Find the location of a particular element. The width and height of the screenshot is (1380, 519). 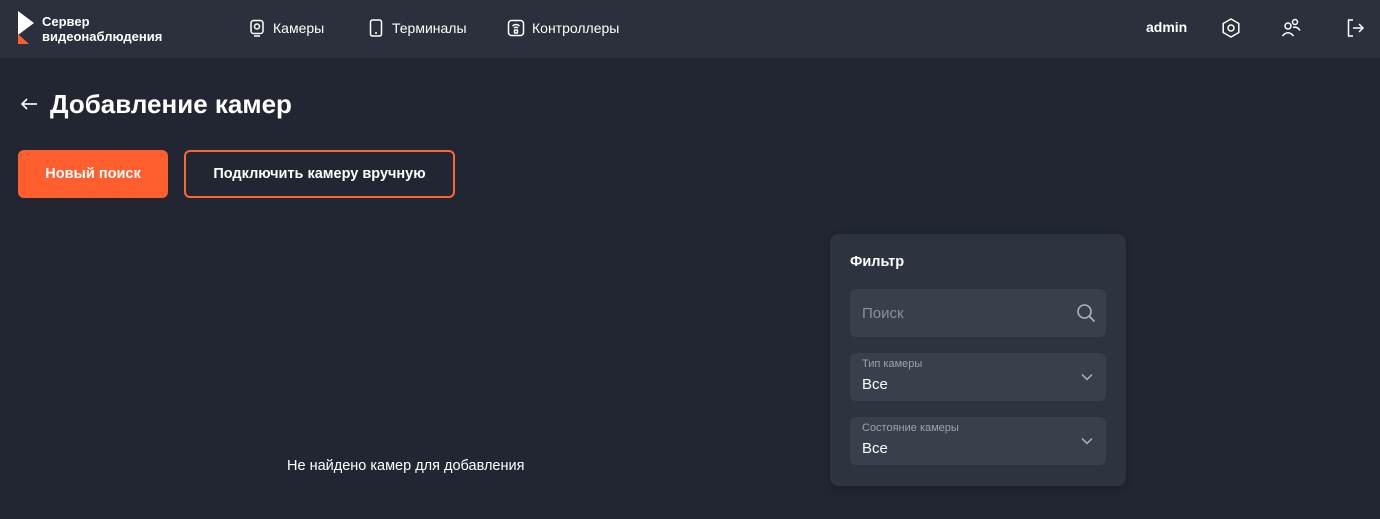

app-logo: Сервер видеонаблюдения is located at coordinates (96, 28).